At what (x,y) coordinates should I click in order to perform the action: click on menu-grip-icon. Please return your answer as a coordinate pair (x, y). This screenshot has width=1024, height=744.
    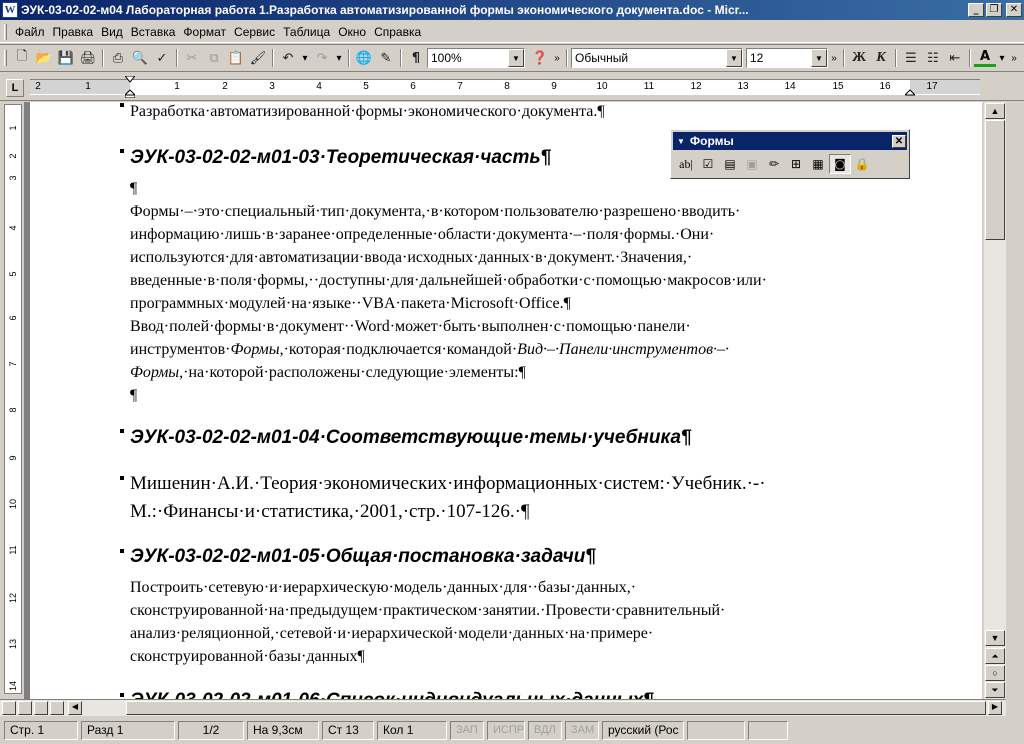
    Looking at the image, I should click on (5, 31).